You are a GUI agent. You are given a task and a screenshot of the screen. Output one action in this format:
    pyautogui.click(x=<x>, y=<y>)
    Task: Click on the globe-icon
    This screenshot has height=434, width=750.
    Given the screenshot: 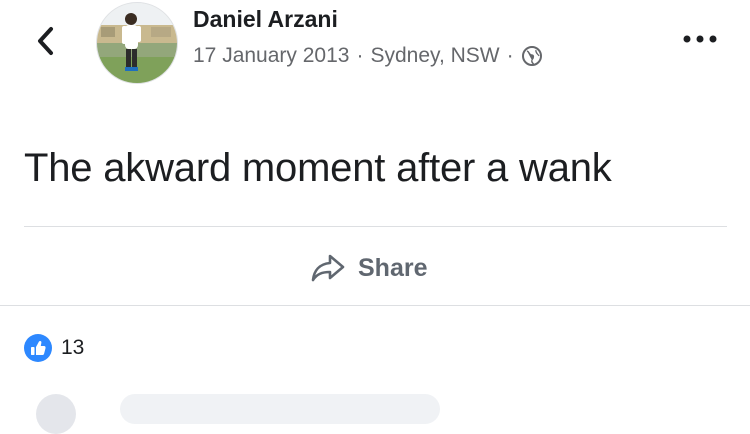 What is the action you would take?
    pyautogui.click(x=531, y=56)
    